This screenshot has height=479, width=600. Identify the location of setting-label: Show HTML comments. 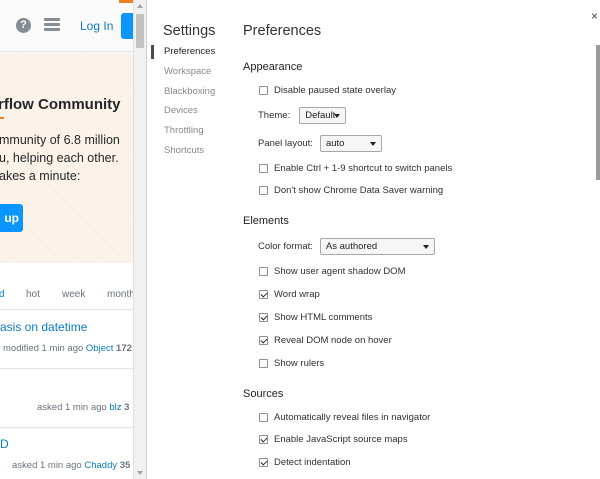
(323, 317).